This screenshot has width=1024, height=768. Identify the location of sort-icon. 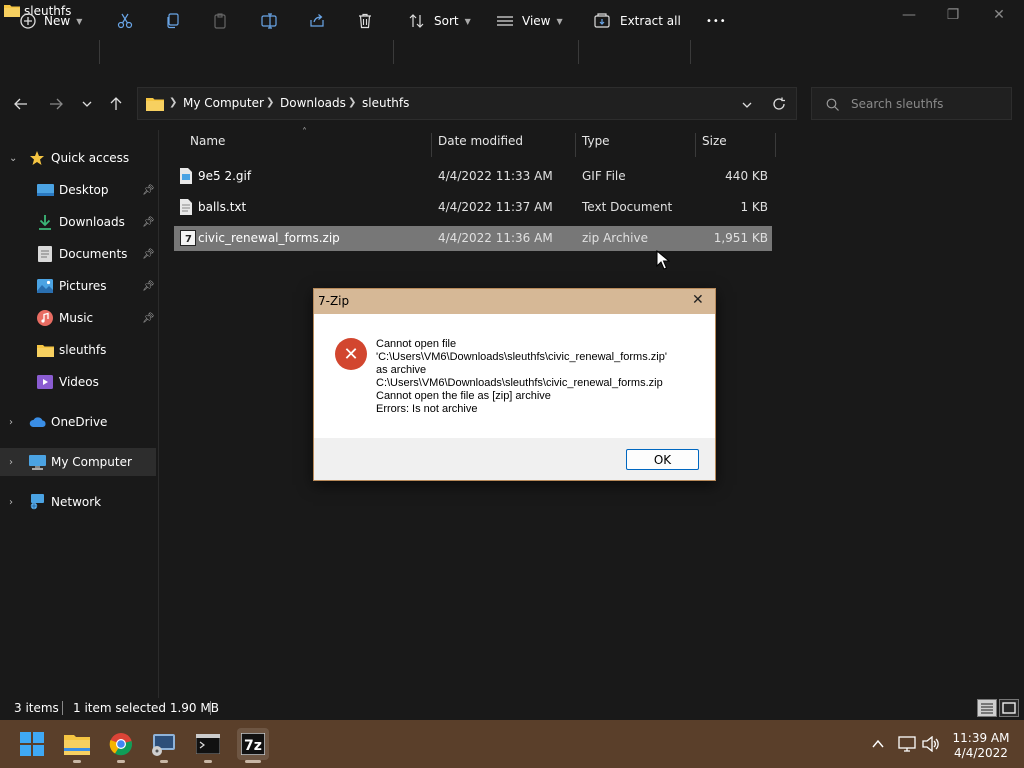
(416, 21).